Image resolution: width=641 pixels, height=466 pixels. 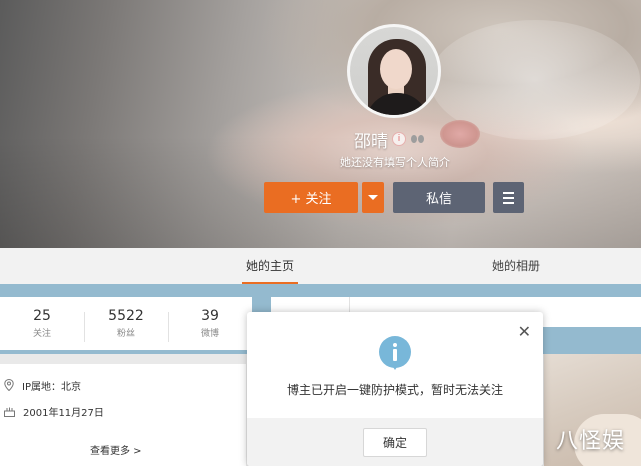 I want to click on avatar, so click(x=394, y=71).